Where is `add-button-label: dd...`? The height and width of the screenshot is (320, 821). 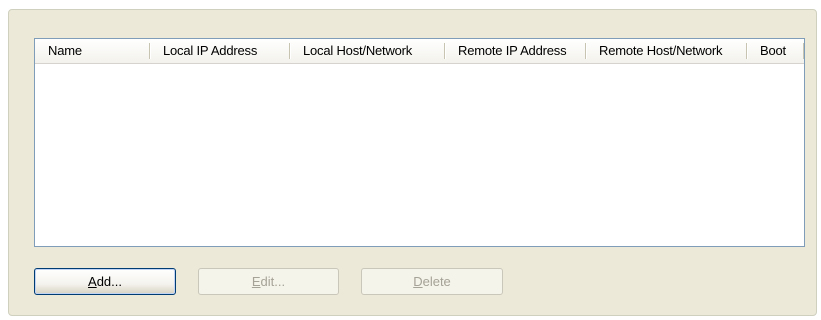
add-button-label: dd... is located at coordinates (109, 281).